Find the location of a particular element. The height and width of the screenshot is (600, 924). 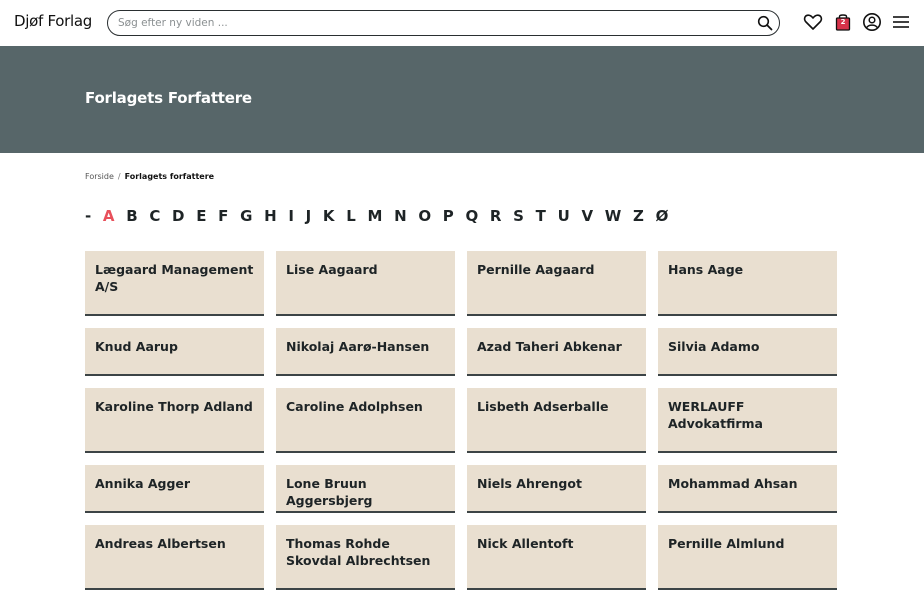

alphabet-letter-w: W is located at coordinates (613, 216).